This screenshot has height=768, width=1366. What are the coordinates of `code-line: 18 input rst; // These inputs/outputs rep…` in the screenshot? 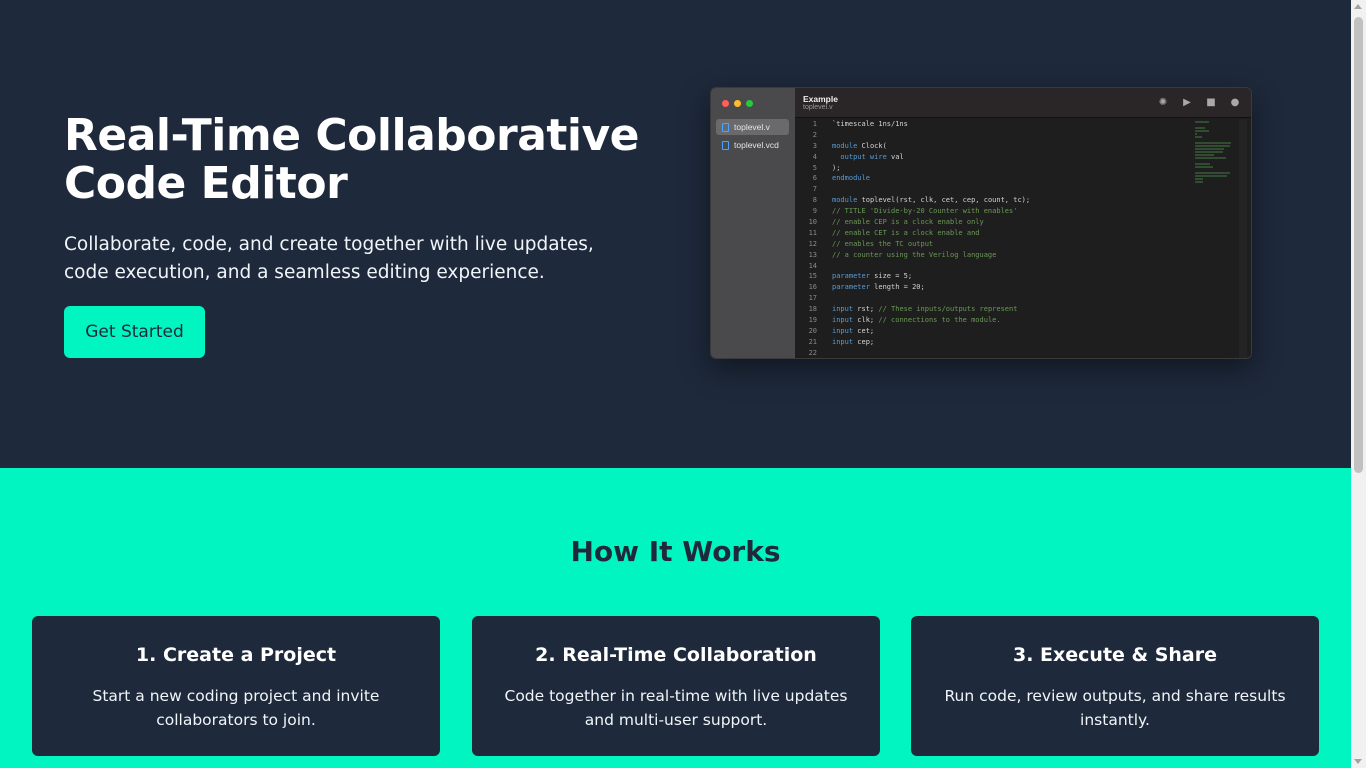 It's located at (1023, 309).